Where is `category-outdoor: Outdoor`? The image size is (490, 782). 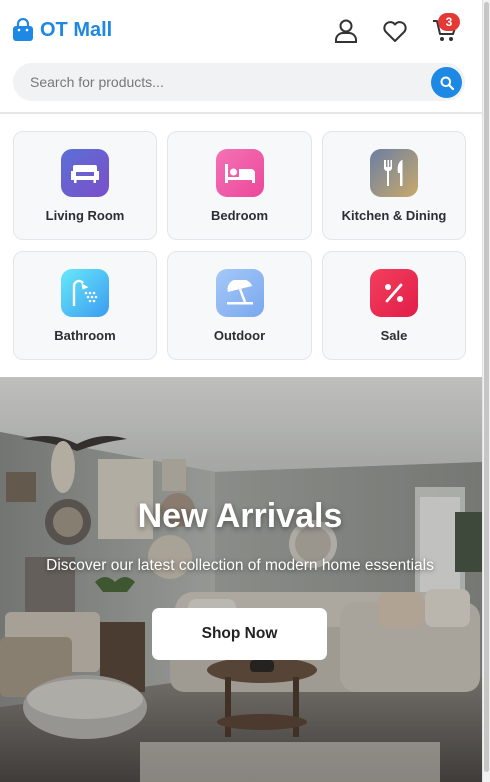 category-outdoor: Outdoor is located at coordinates (239, 305).